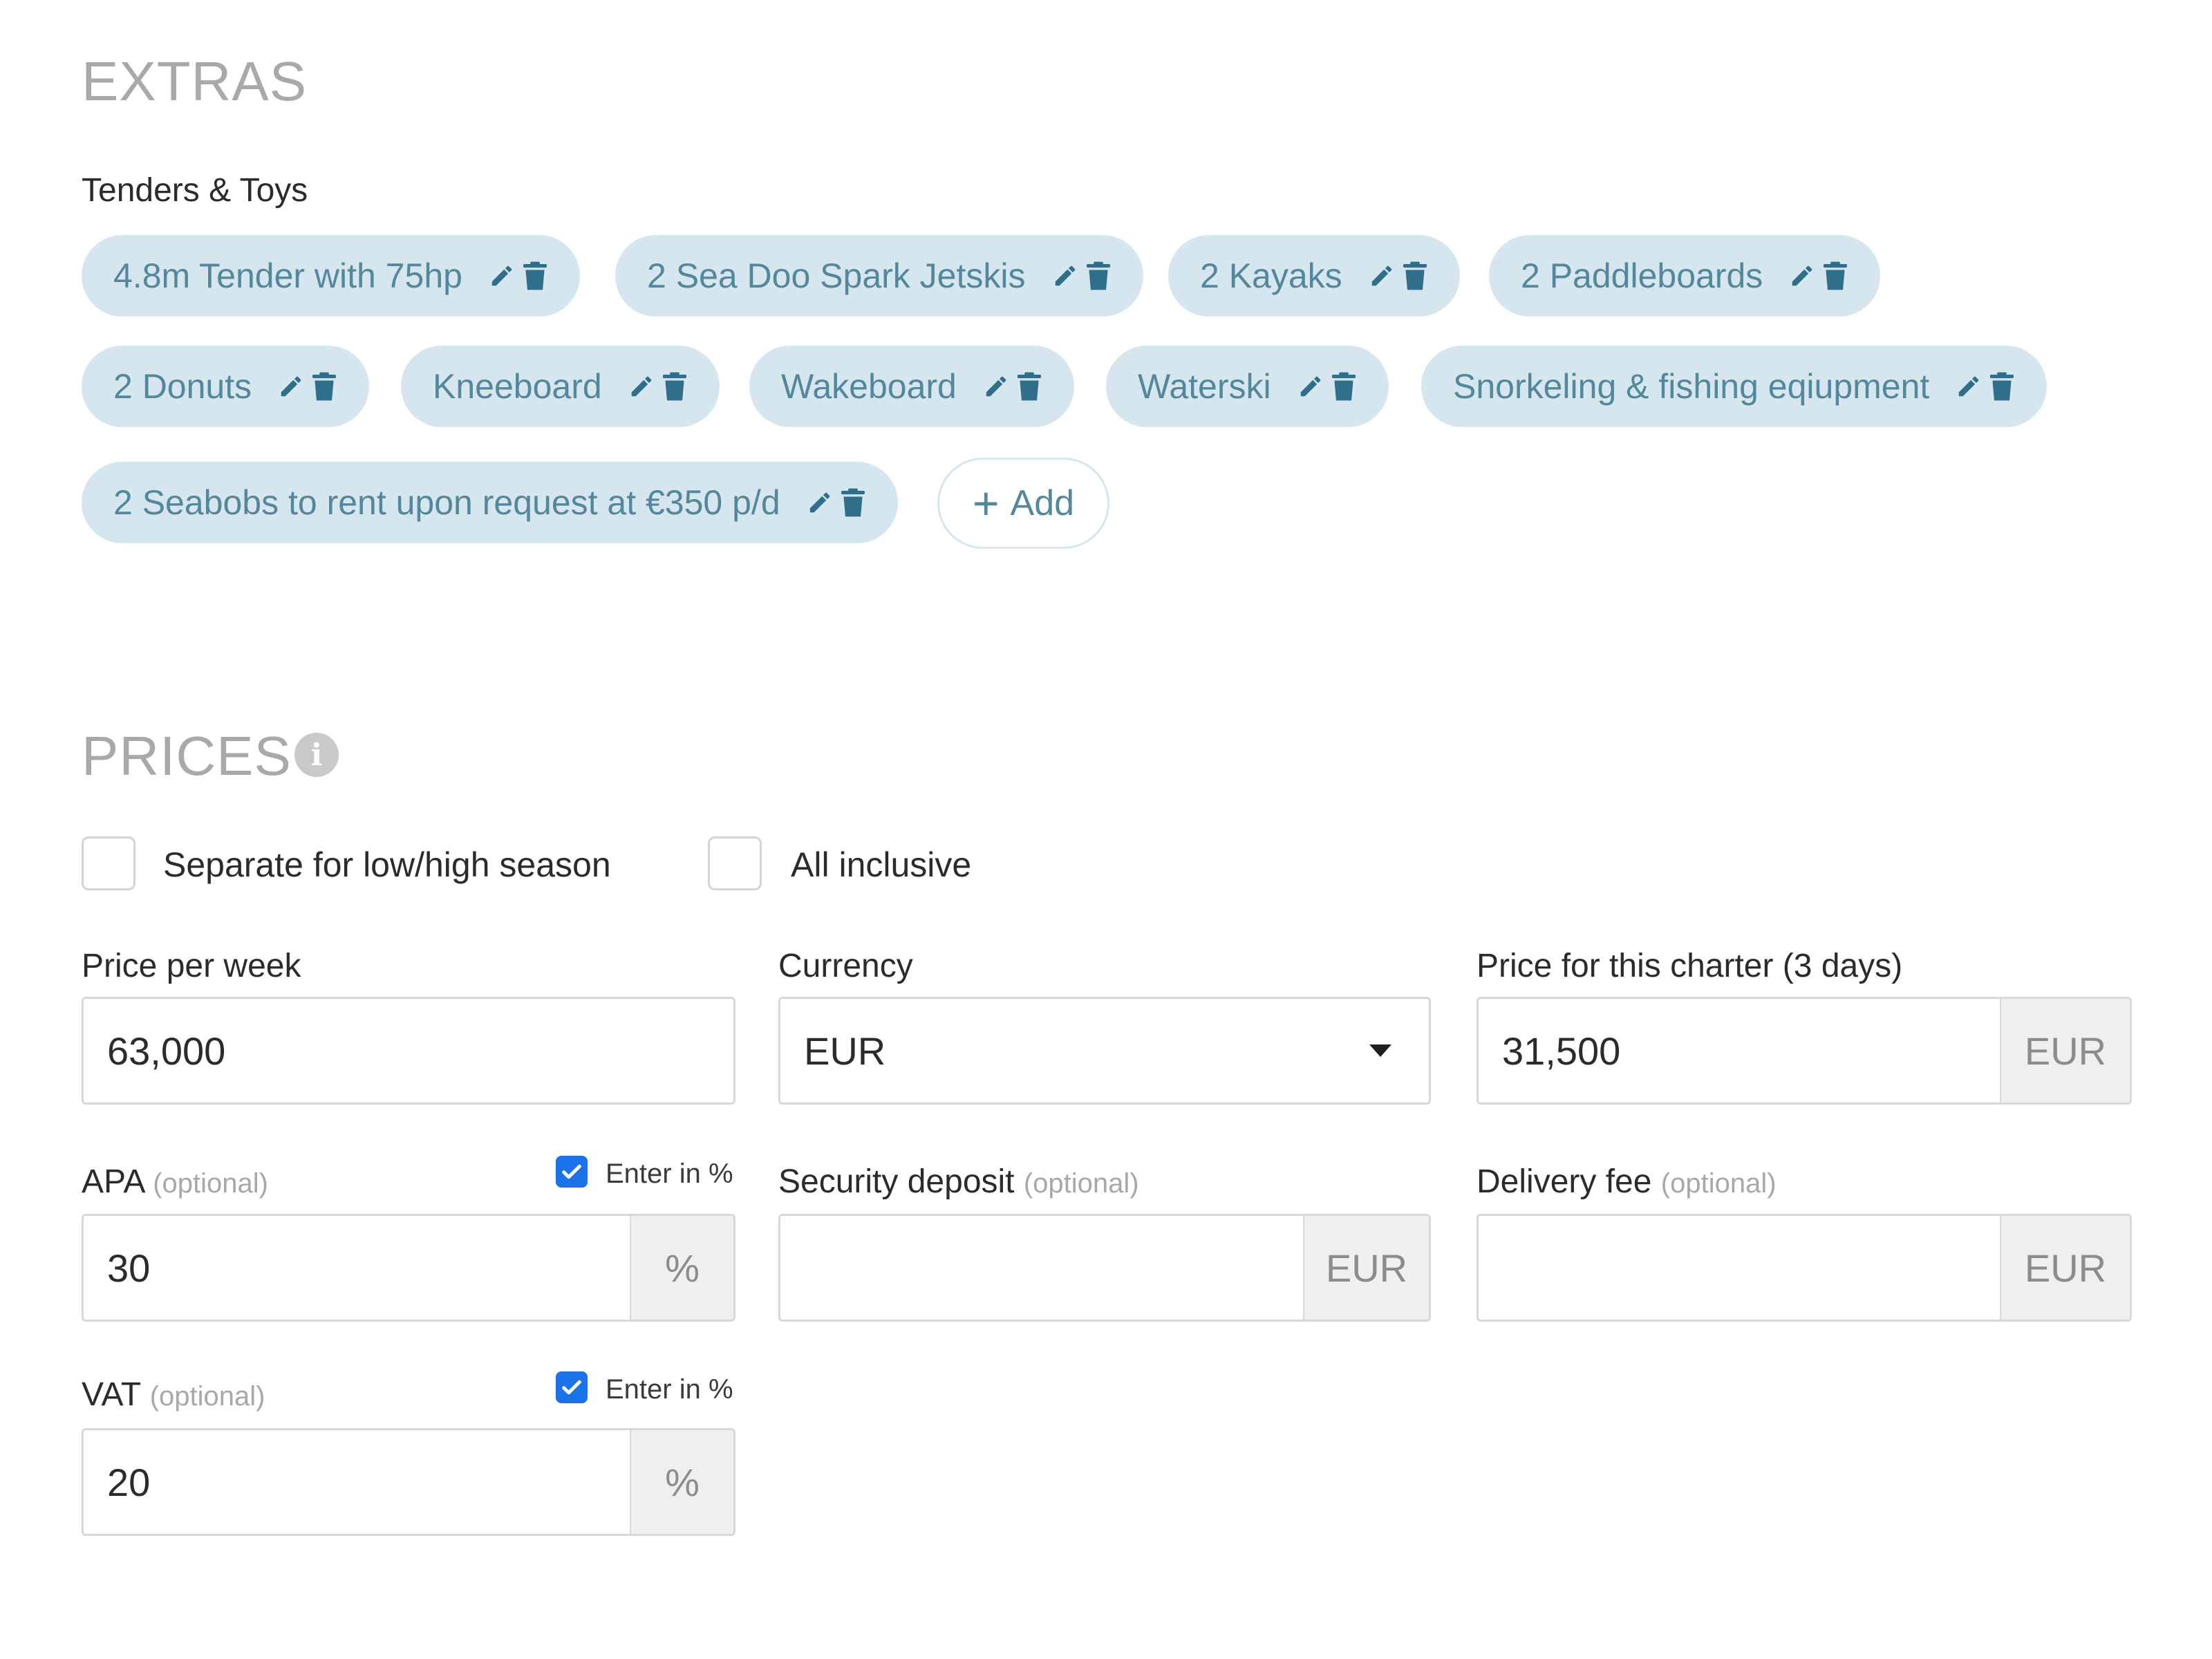 The height and width of the screenshot is (1659, 2212). I want to click on extra-tag: 2 Kayaks, so click(1314, 276).